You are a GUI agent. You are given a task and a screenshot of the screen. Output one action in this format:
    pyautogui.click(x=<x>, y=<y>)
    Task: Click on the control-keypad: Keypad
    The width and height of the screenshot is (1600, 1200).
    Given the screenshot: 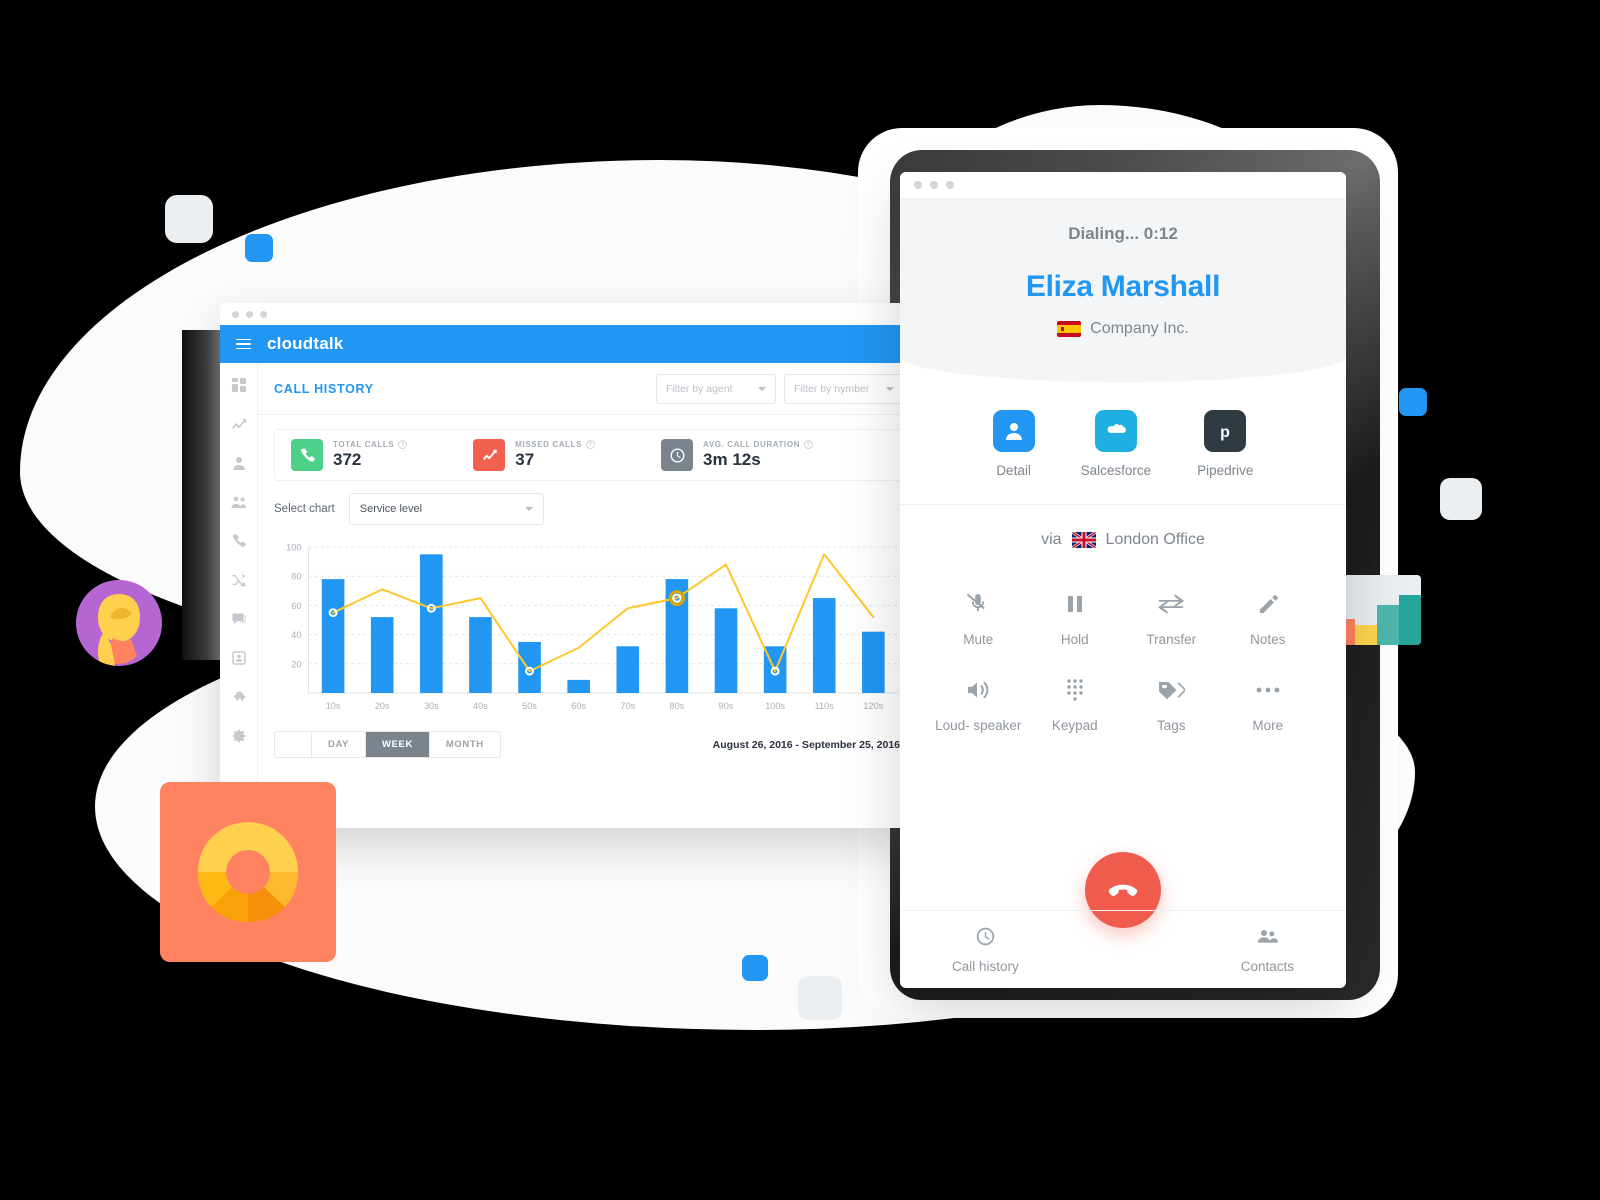 What is the action you would take?
    pyautogui.click(x=1075, y=705)
    